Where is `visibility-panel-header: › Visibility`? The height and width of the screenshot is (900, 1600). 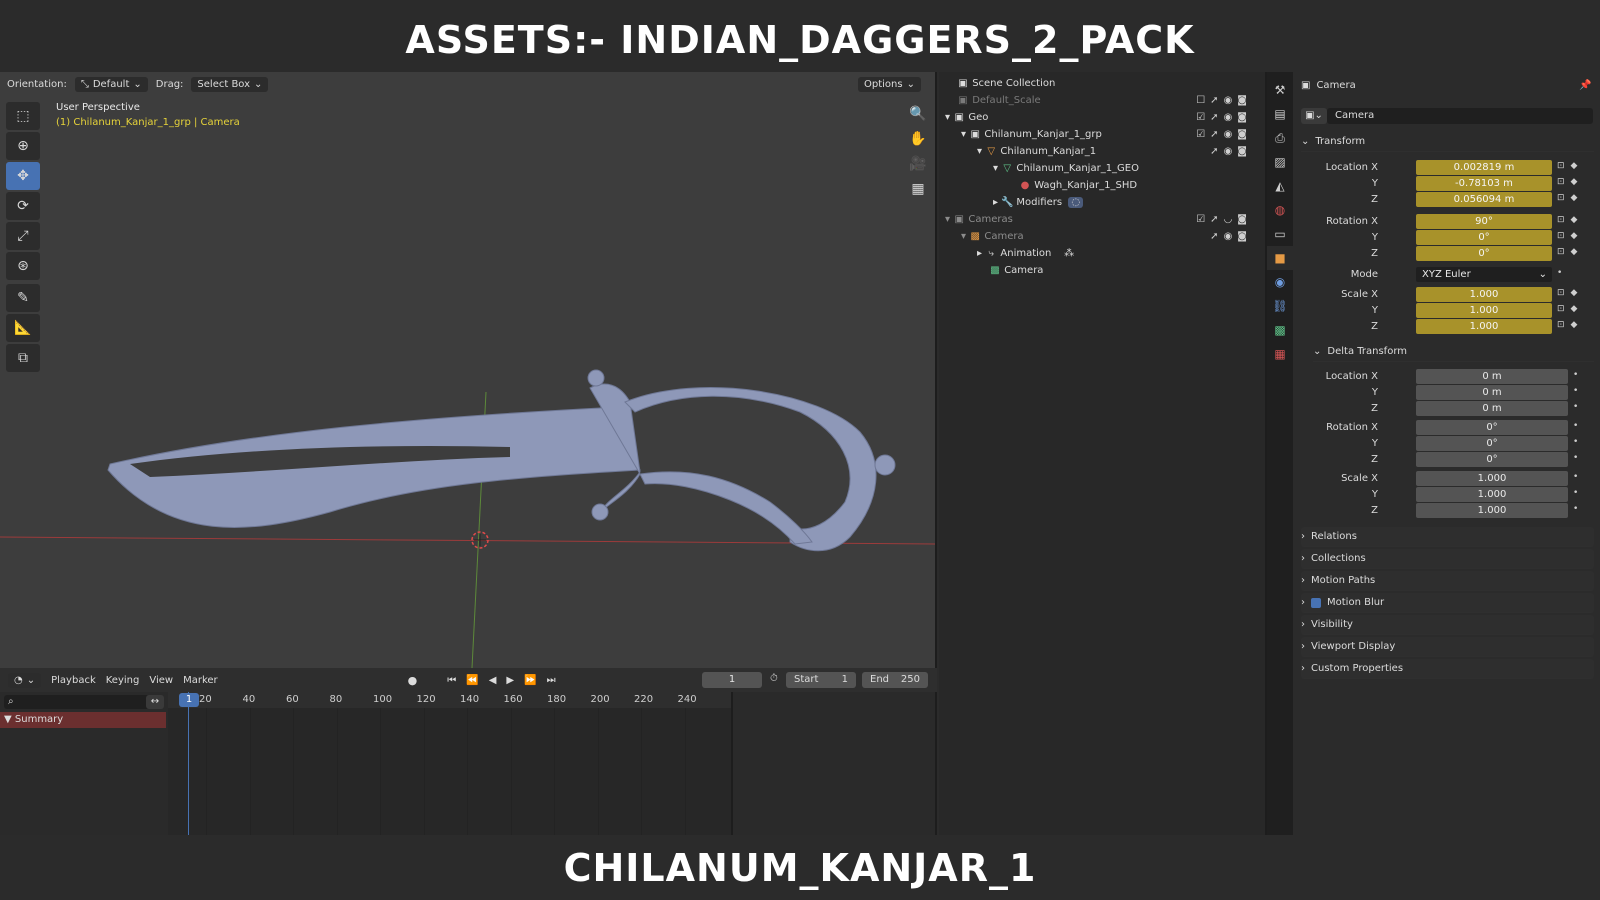 visibility-panel-header: › Visibility is located at coordinates (1447, 625).